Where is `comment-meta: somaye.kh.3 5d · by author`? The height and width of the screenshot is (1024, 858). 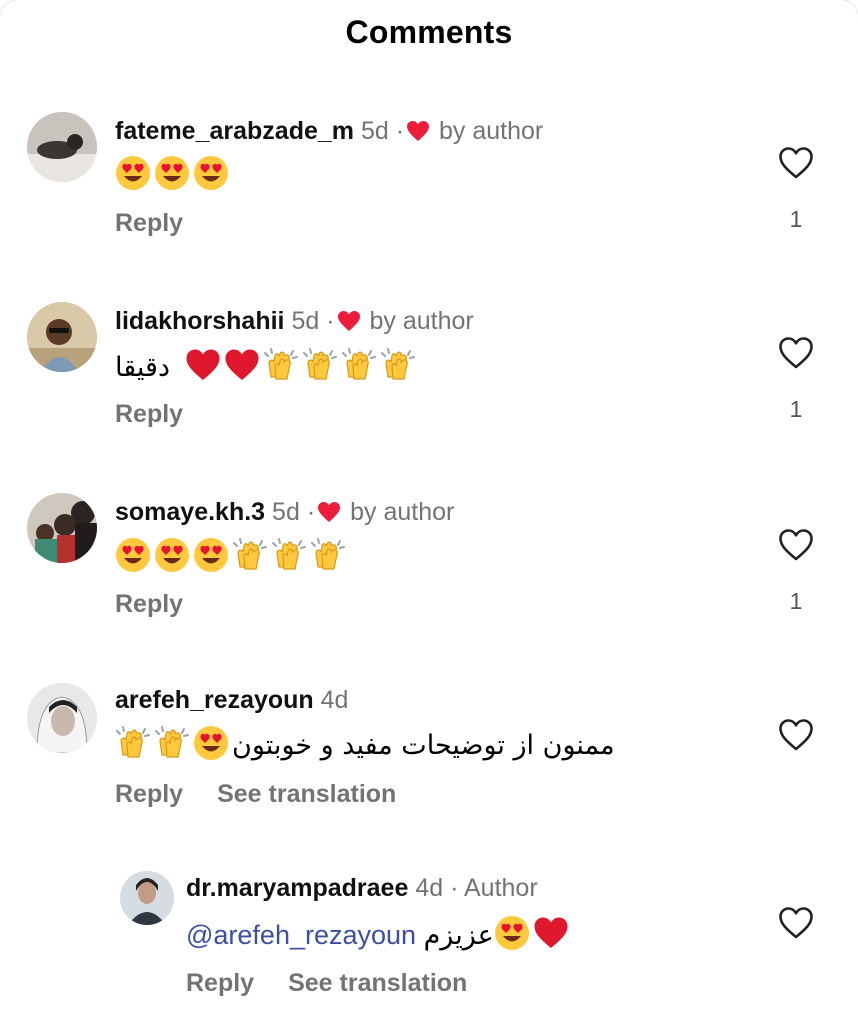 comment-meta: somaye.kh.3 5d · by author is located at coordinates (284, 512).